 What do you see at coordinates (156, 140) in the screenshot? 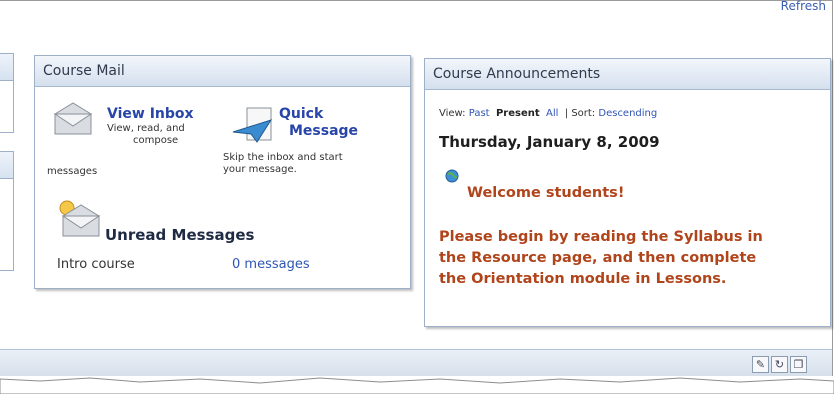
I see `view-inbox-desc-2: compose` at bounding box center [156, 140].